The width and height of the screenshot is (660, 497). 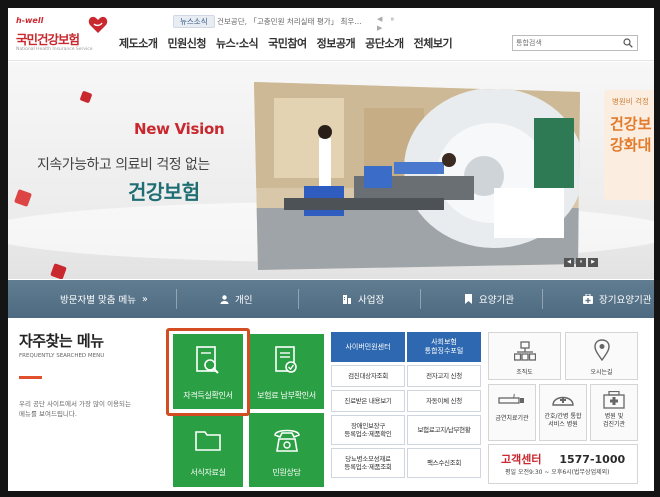 What do you see at coordinates (98, 300) in the screenshot?
I see `visitor-menu-title-text: 방문자별 맞춤 메뉴` at bounding box center [98, 300].